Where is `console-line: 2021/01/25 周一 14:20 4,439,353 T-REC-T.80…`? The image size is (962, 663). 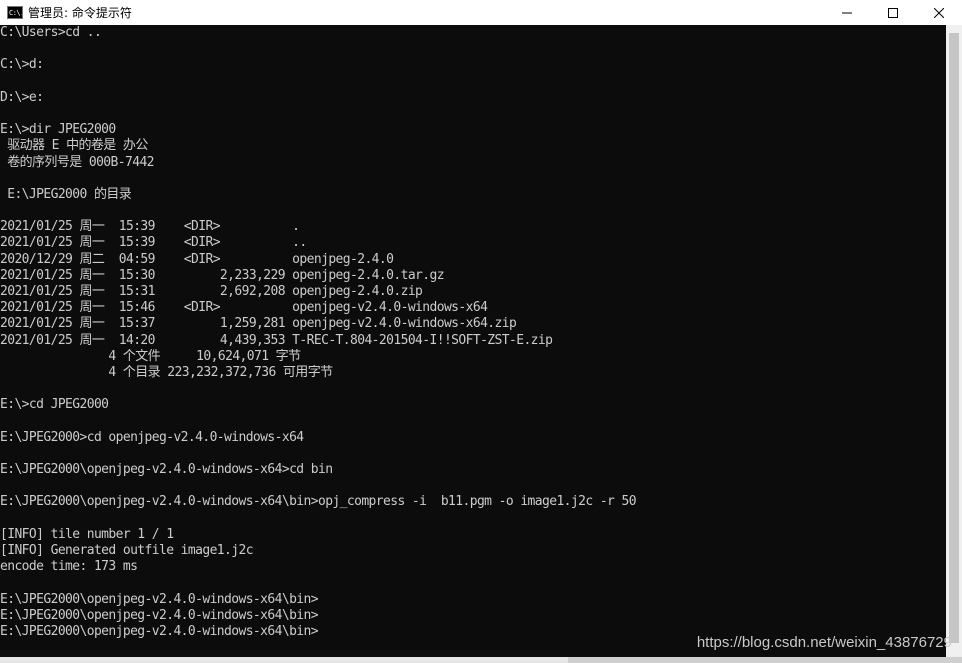 console-line: 2021/01/25 周一 14:20 4,439,353 T-REC-T.80… is located at coordinates (276, 340).